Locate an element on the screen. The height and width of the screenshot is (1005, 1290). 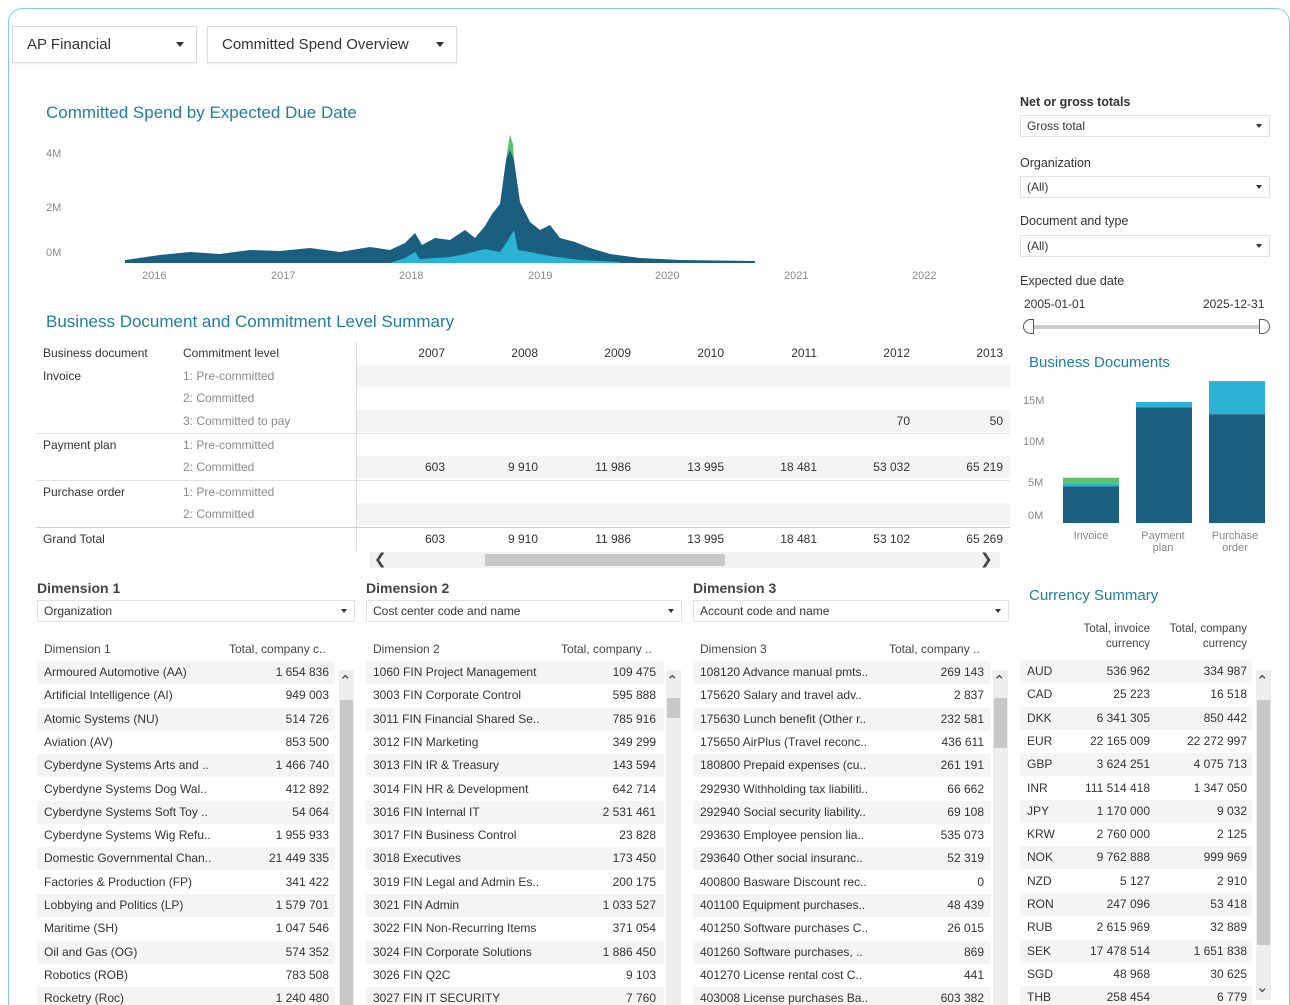
list-item: Armoured Automotive (AA) 1 654 836 is located at coordinates (186, 672).